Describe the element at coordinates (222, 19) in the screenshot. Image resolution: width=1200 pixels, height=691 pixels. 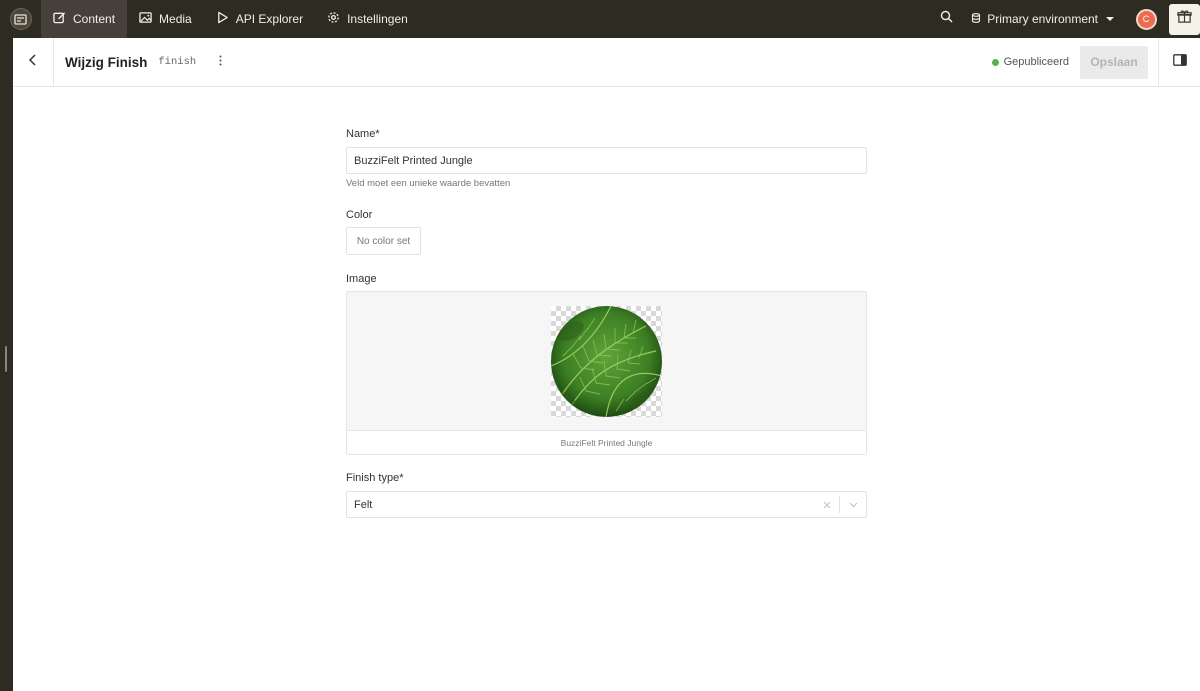
I see `play-icon` at that location.